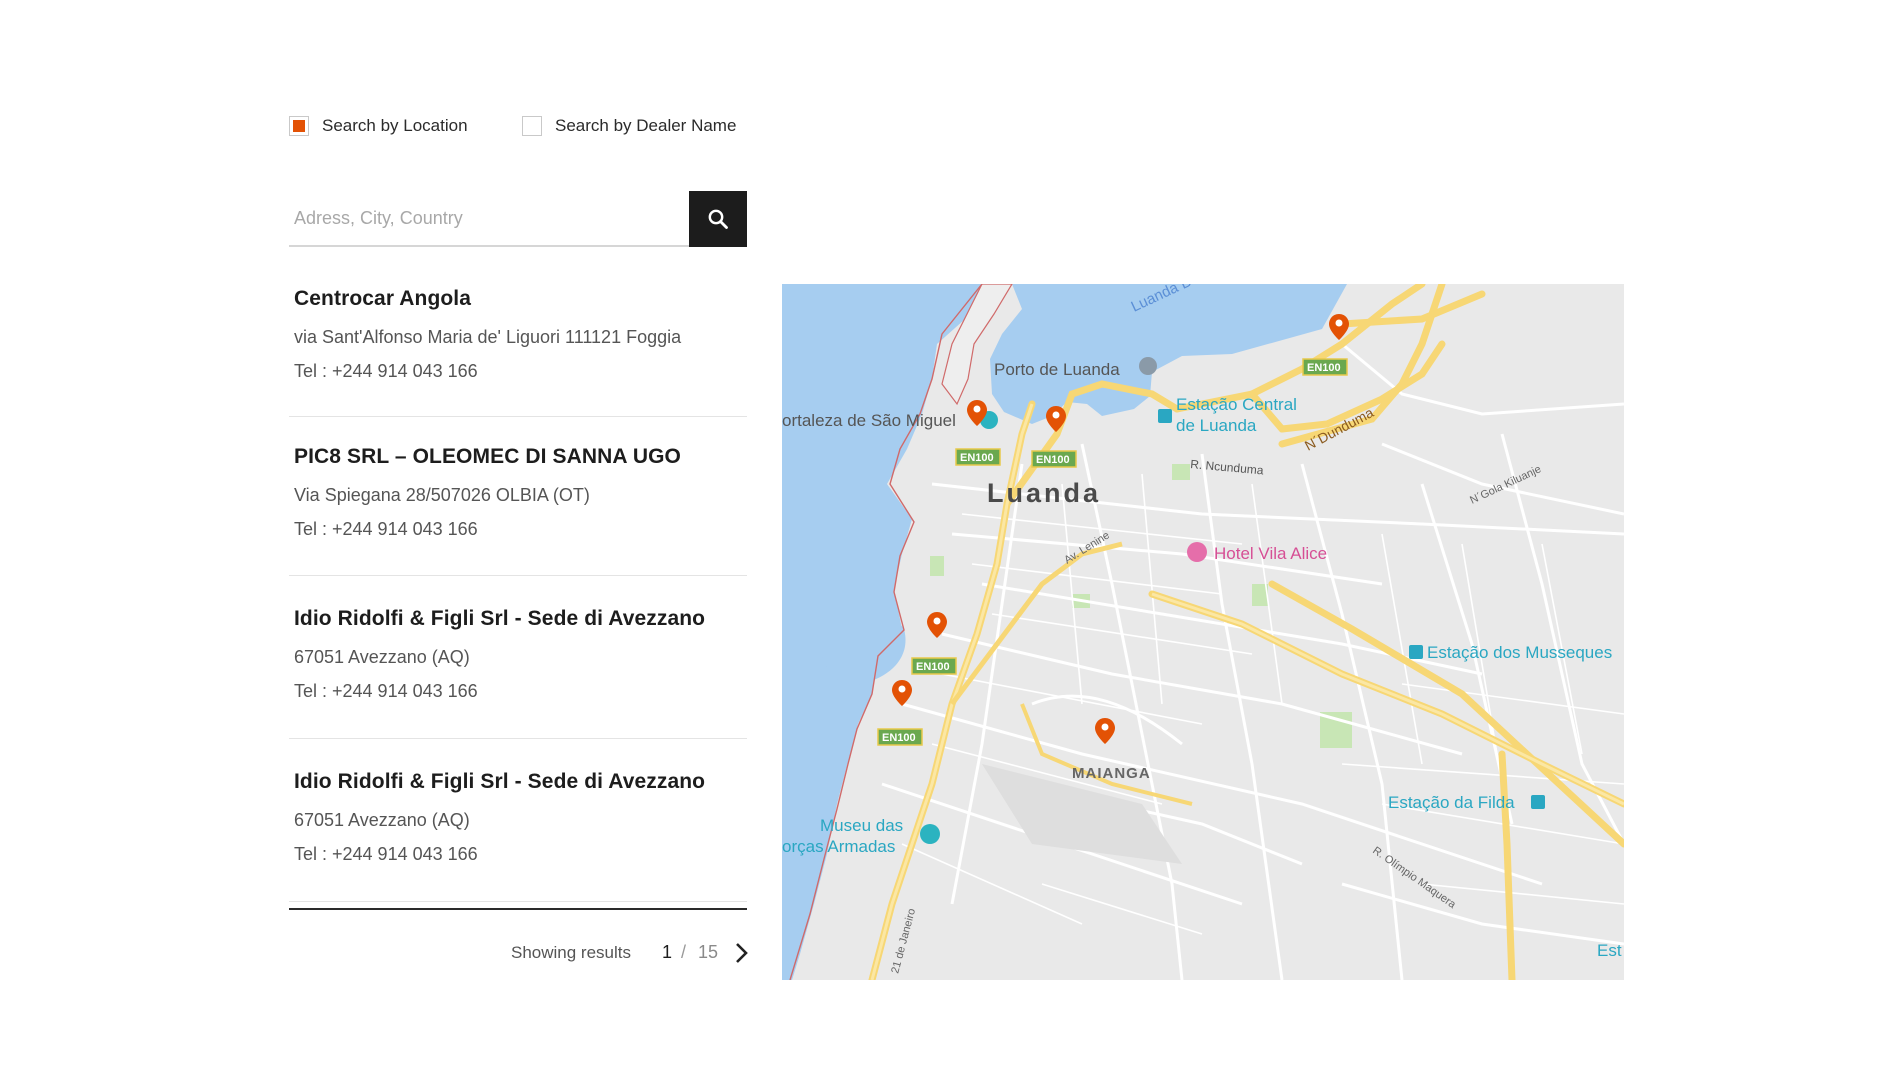 The image size is (1898, 1068). What do you see at coordinates (1451, 802) in the screenshot?
I see `map-label-filda: Estação da Filda` at bounding box center [1451, 802].